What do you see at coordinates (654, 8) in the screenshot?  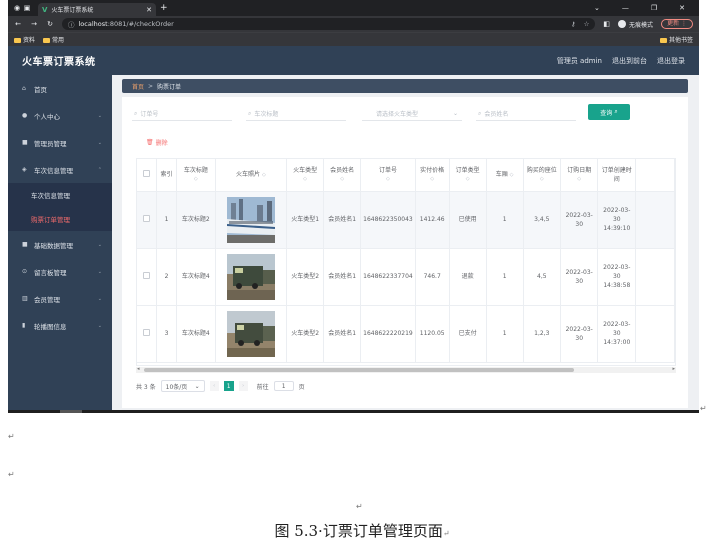 I see `restore-icon: ❐` at bounding box center [654, 8].